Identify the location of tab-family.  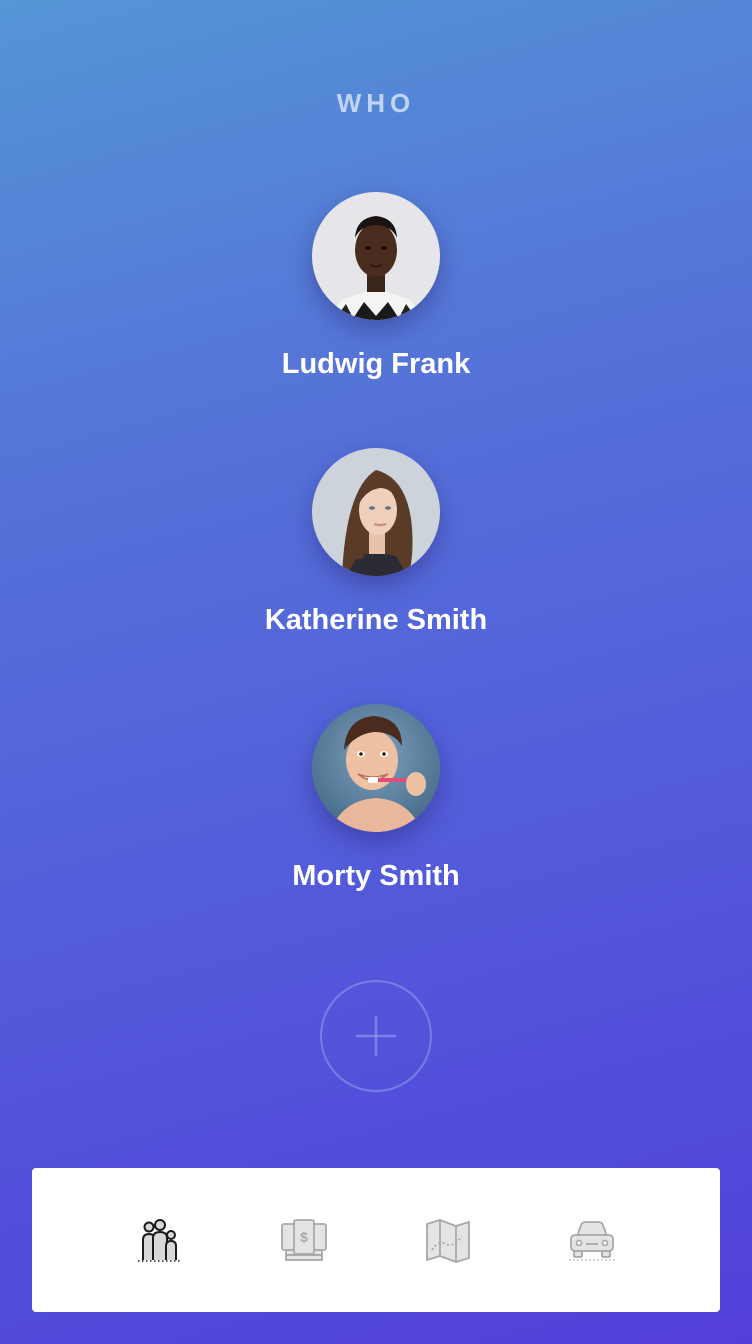
(160, 1240).